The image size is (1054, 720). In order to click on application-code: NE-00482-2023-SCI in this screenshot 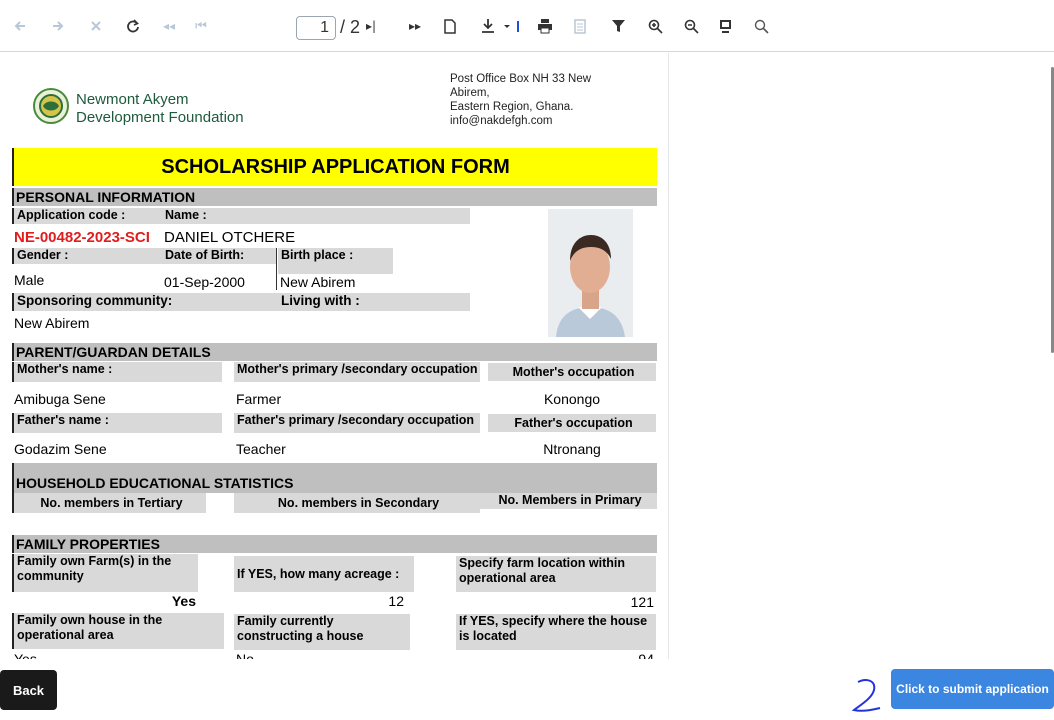, I will do `click(82, 237)`.